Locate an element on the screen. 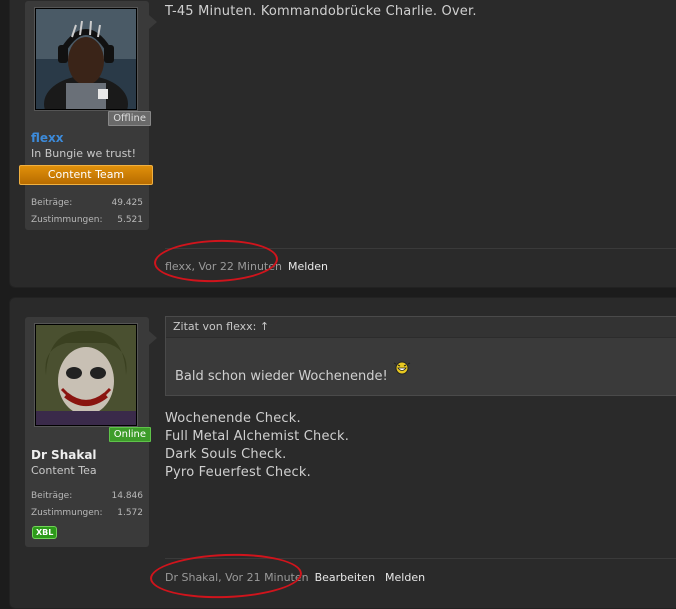  username-link: Dr Shakal is located at coordinates (64, 455).